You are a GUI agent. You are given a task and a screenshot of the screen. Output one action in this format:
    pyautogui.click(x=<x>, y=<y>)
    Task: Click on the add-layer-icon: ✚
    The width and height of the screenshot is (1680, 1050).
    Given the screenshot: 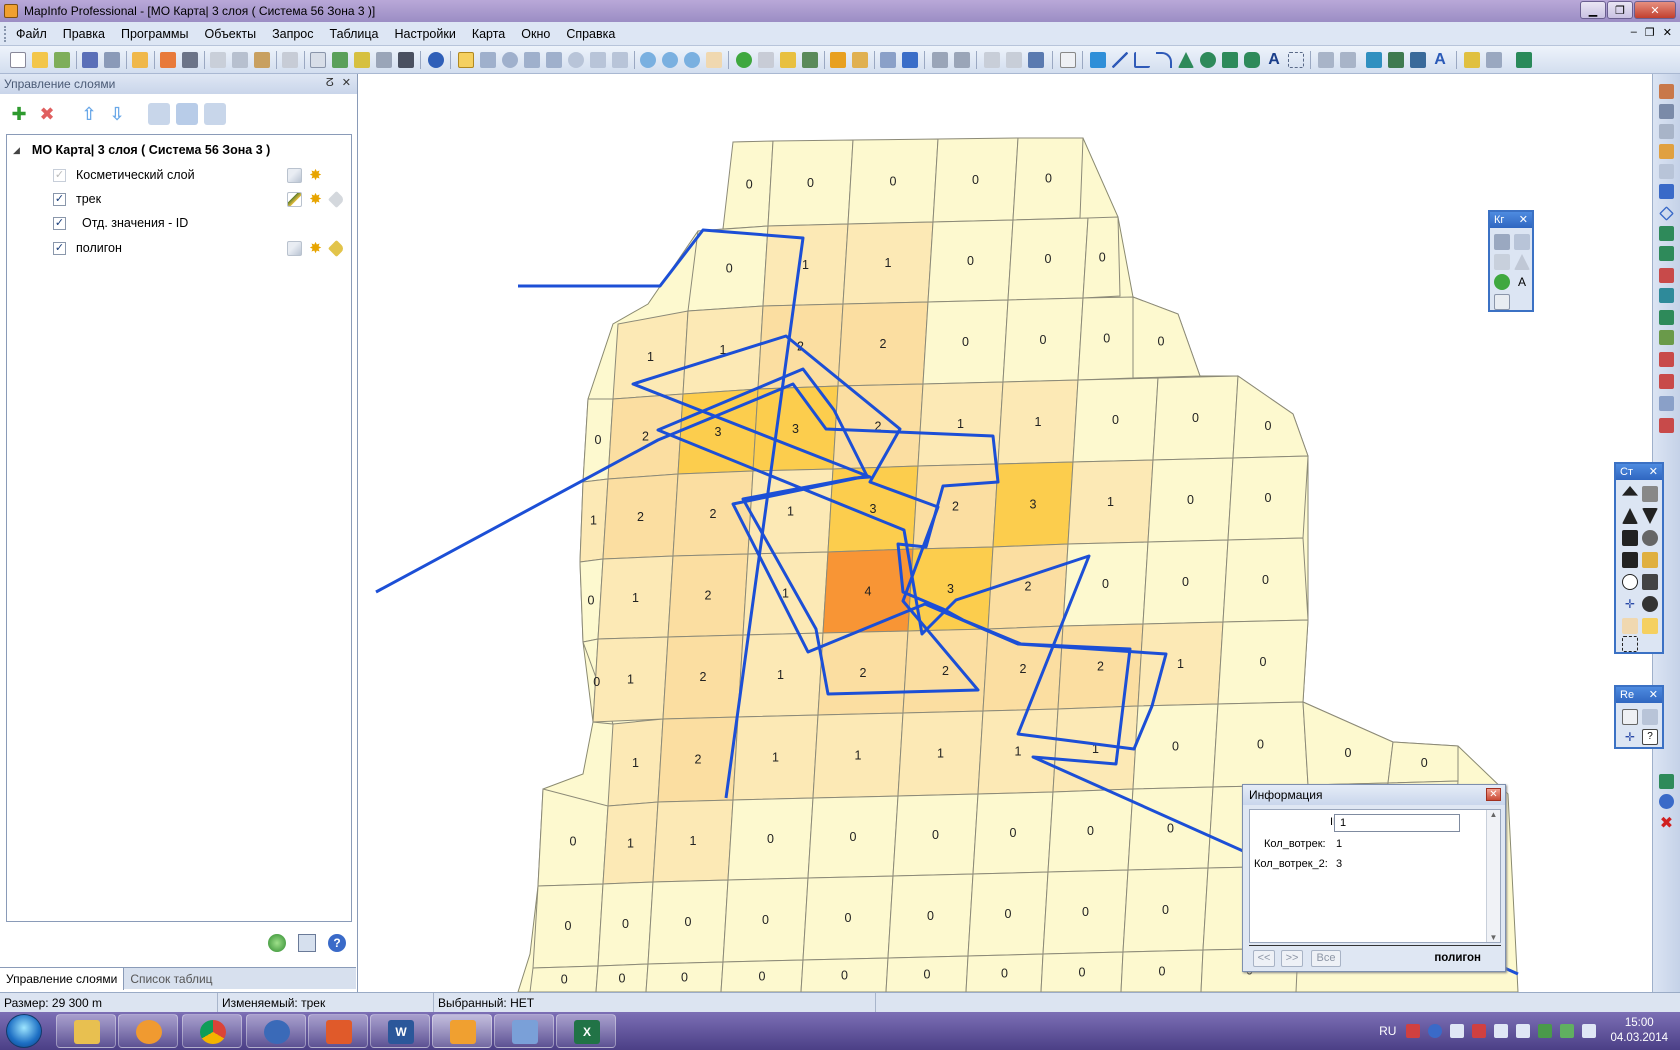 What is the action you would take?
    pyautogui.click(x=19, y=114)
    